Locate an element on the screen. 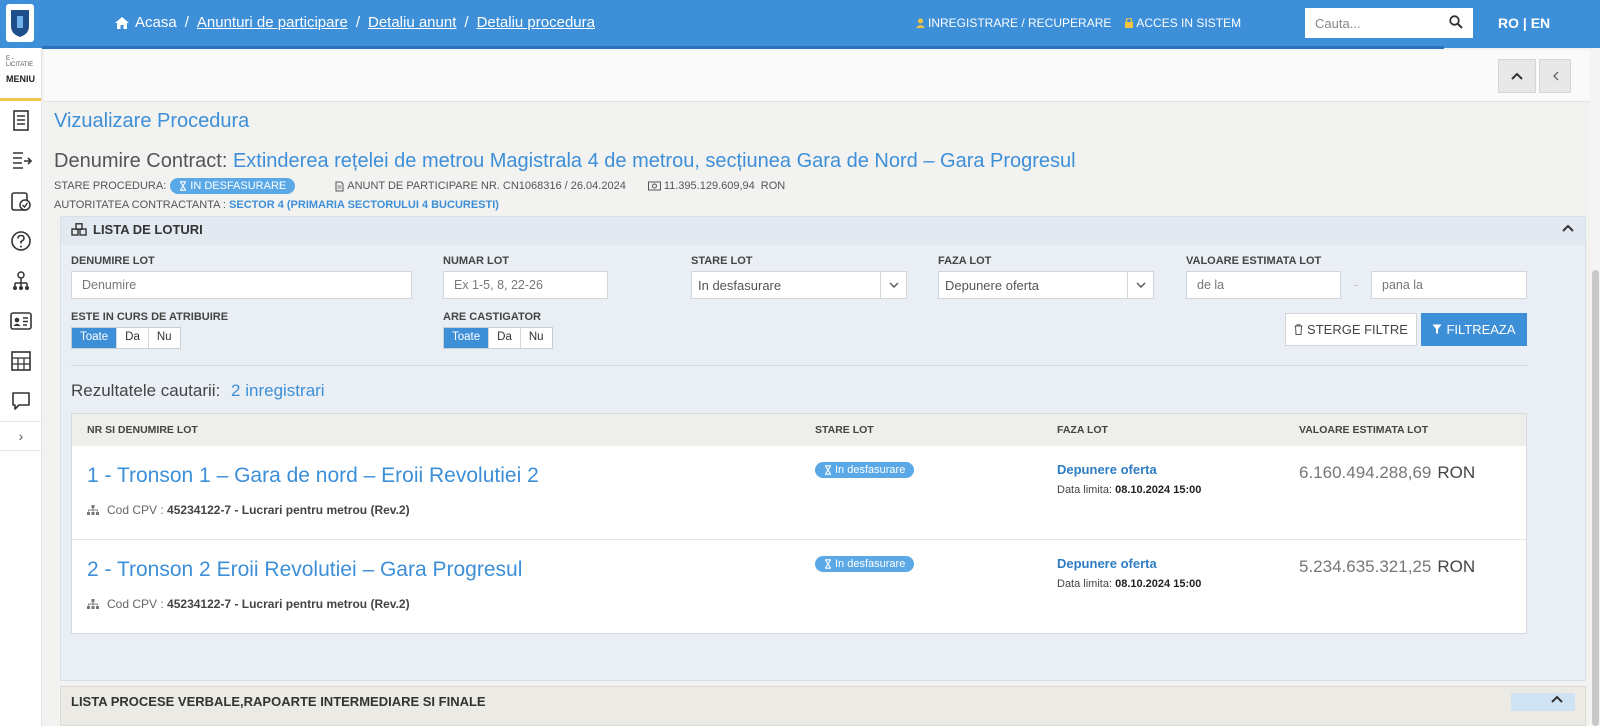 The height and width of the screenshot is (726, 1600). sidebar-expand-button: › is located at coordinates (21, 436).